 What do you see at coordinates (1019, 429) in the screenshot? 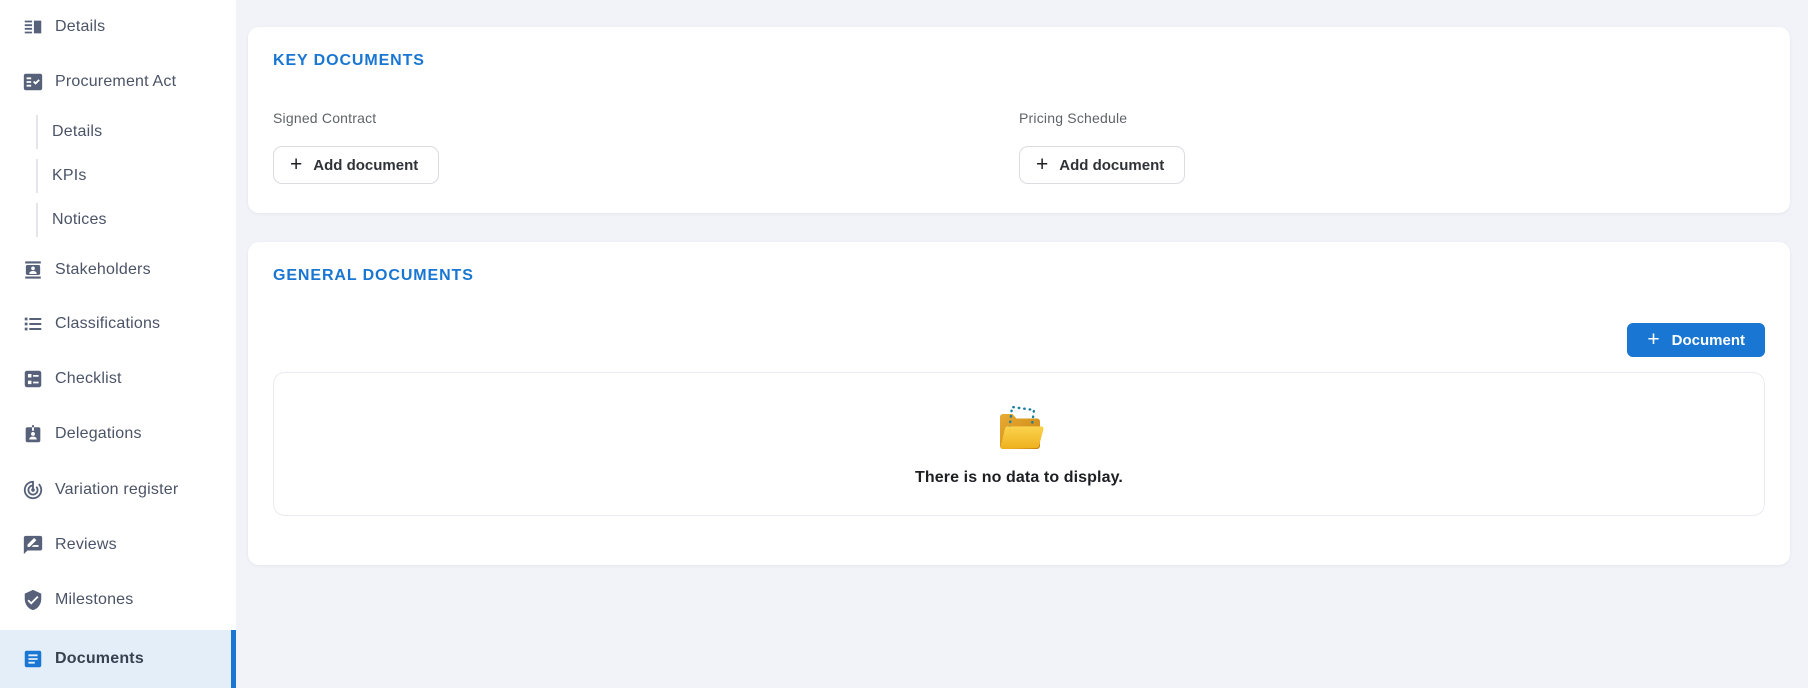
I see `empty-folder-icon` at bounding box center [1019, 429].